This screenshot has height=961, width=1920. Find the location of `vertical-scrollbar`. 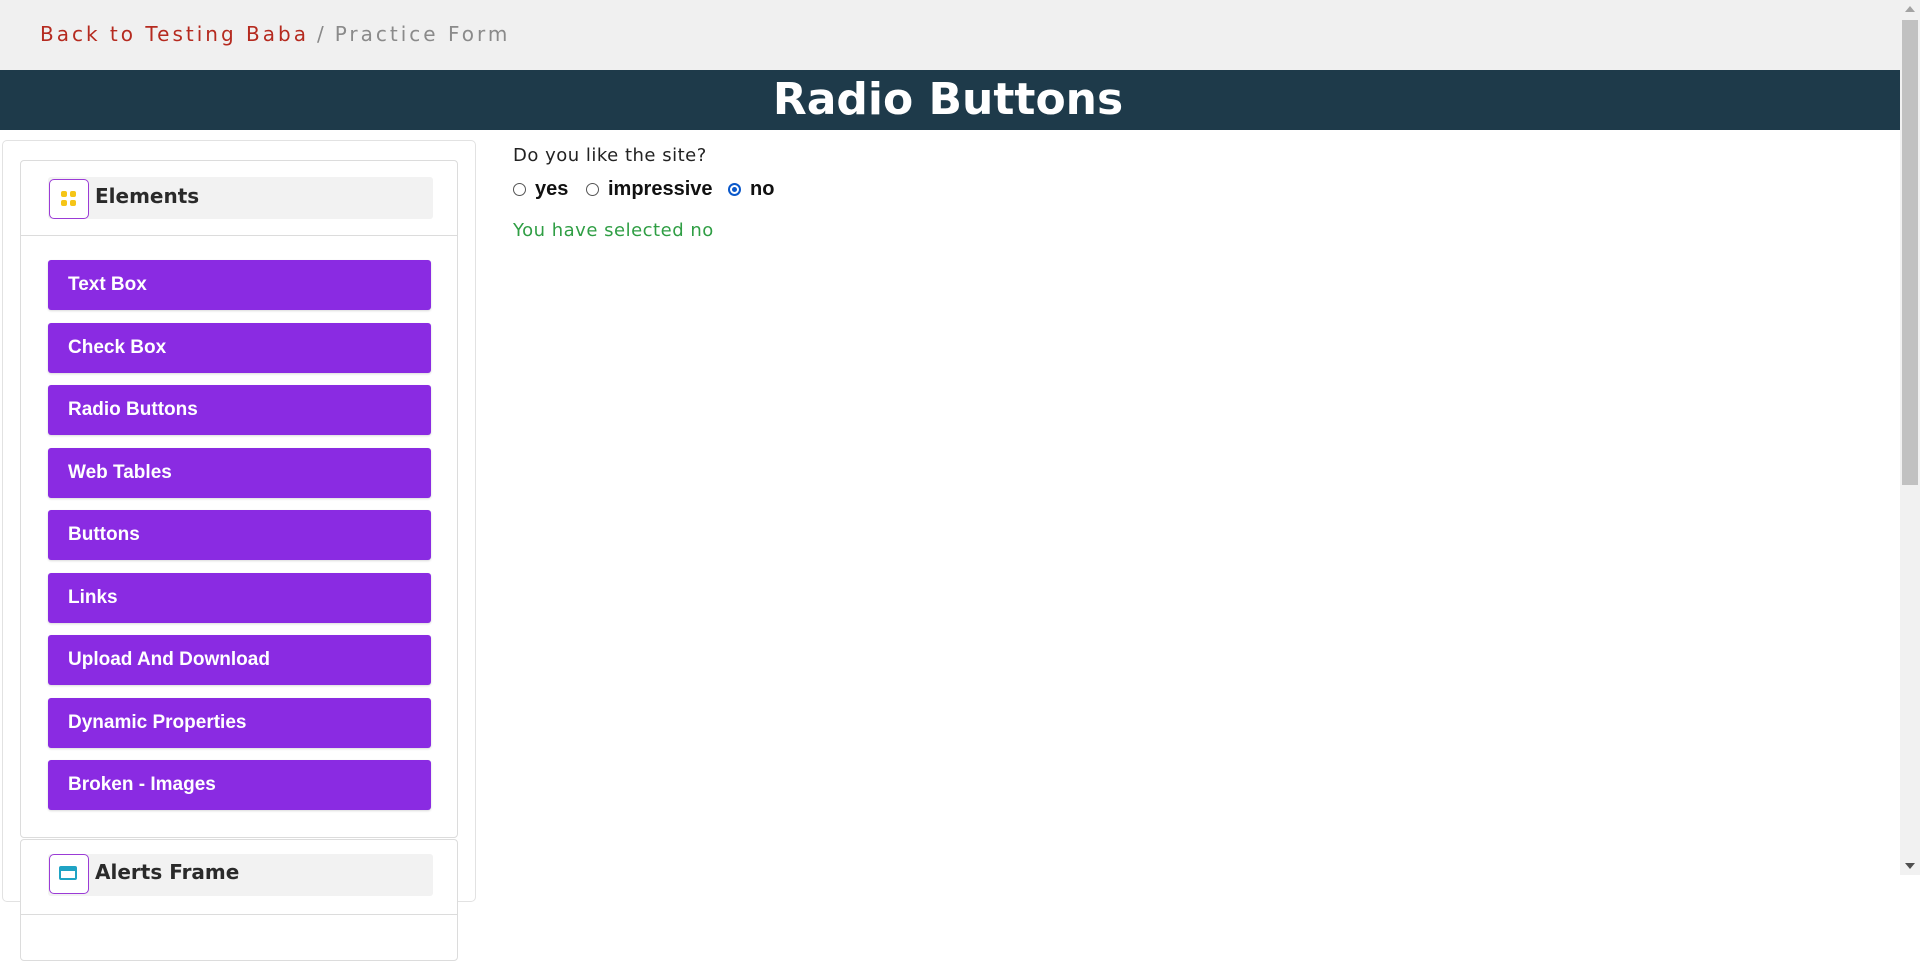

vertical-scrollbar is located at coordinates (1910, 437).